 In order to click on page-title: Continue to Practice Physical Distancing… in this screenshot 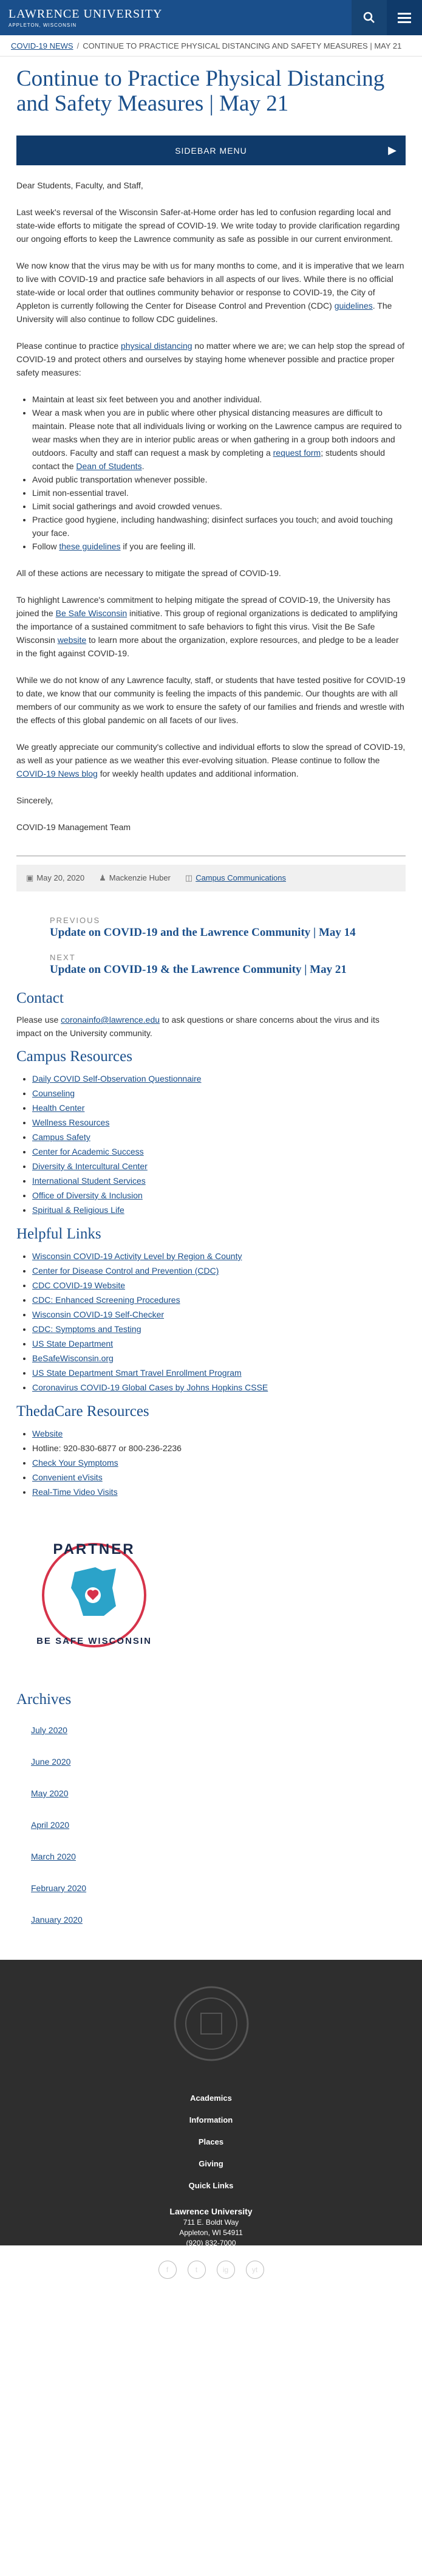, I will do `click(201, 91)`.